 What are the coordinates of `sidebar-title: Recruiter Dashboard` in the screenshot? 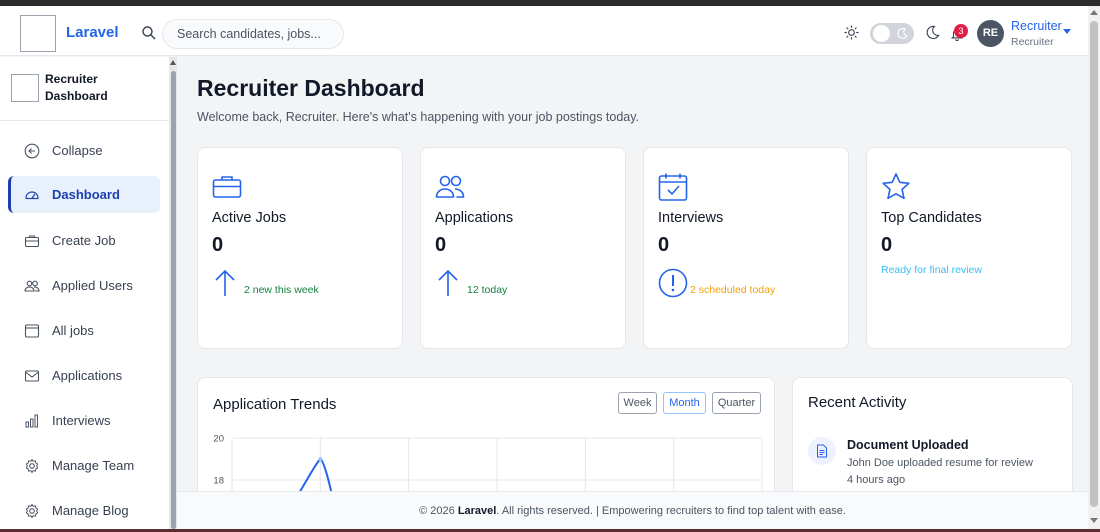 It's located at (76, 87).